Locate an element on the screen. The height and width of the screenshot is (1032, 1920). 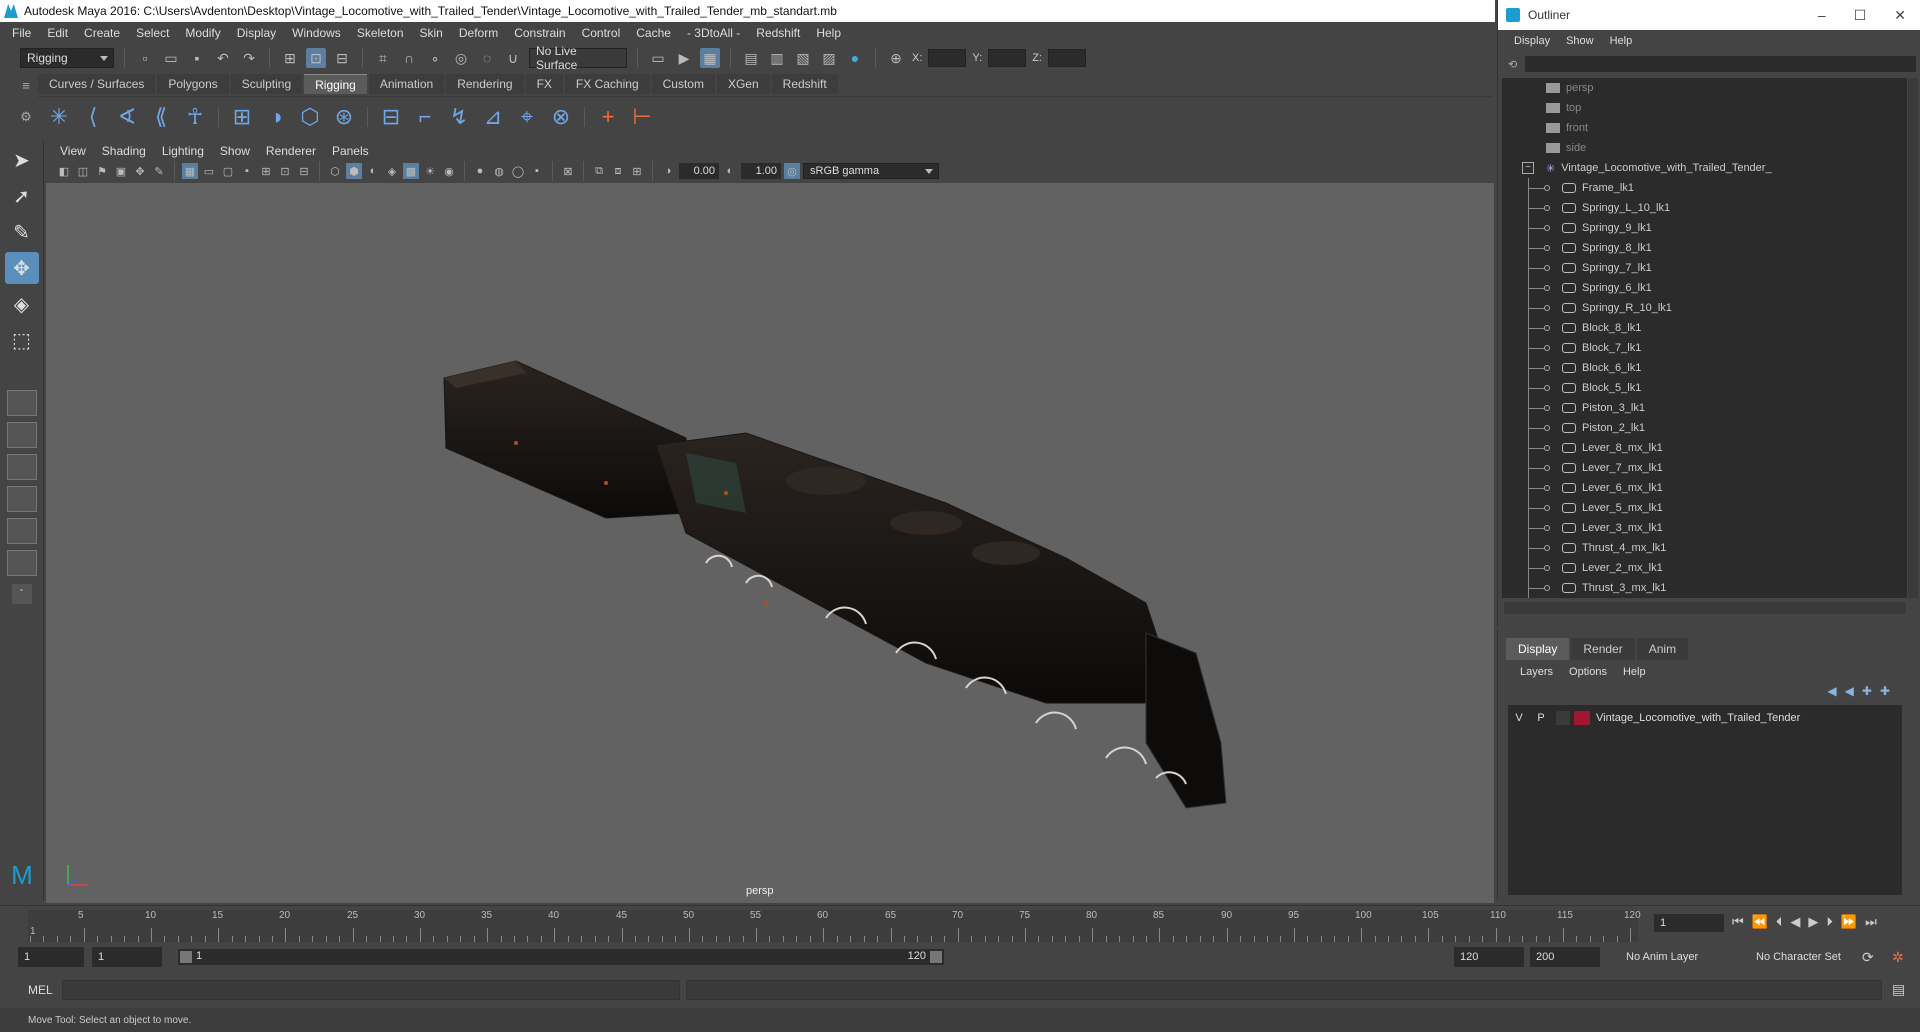
outliner-item: Piston_2_lk1 is located at coordinates (1704, 428).